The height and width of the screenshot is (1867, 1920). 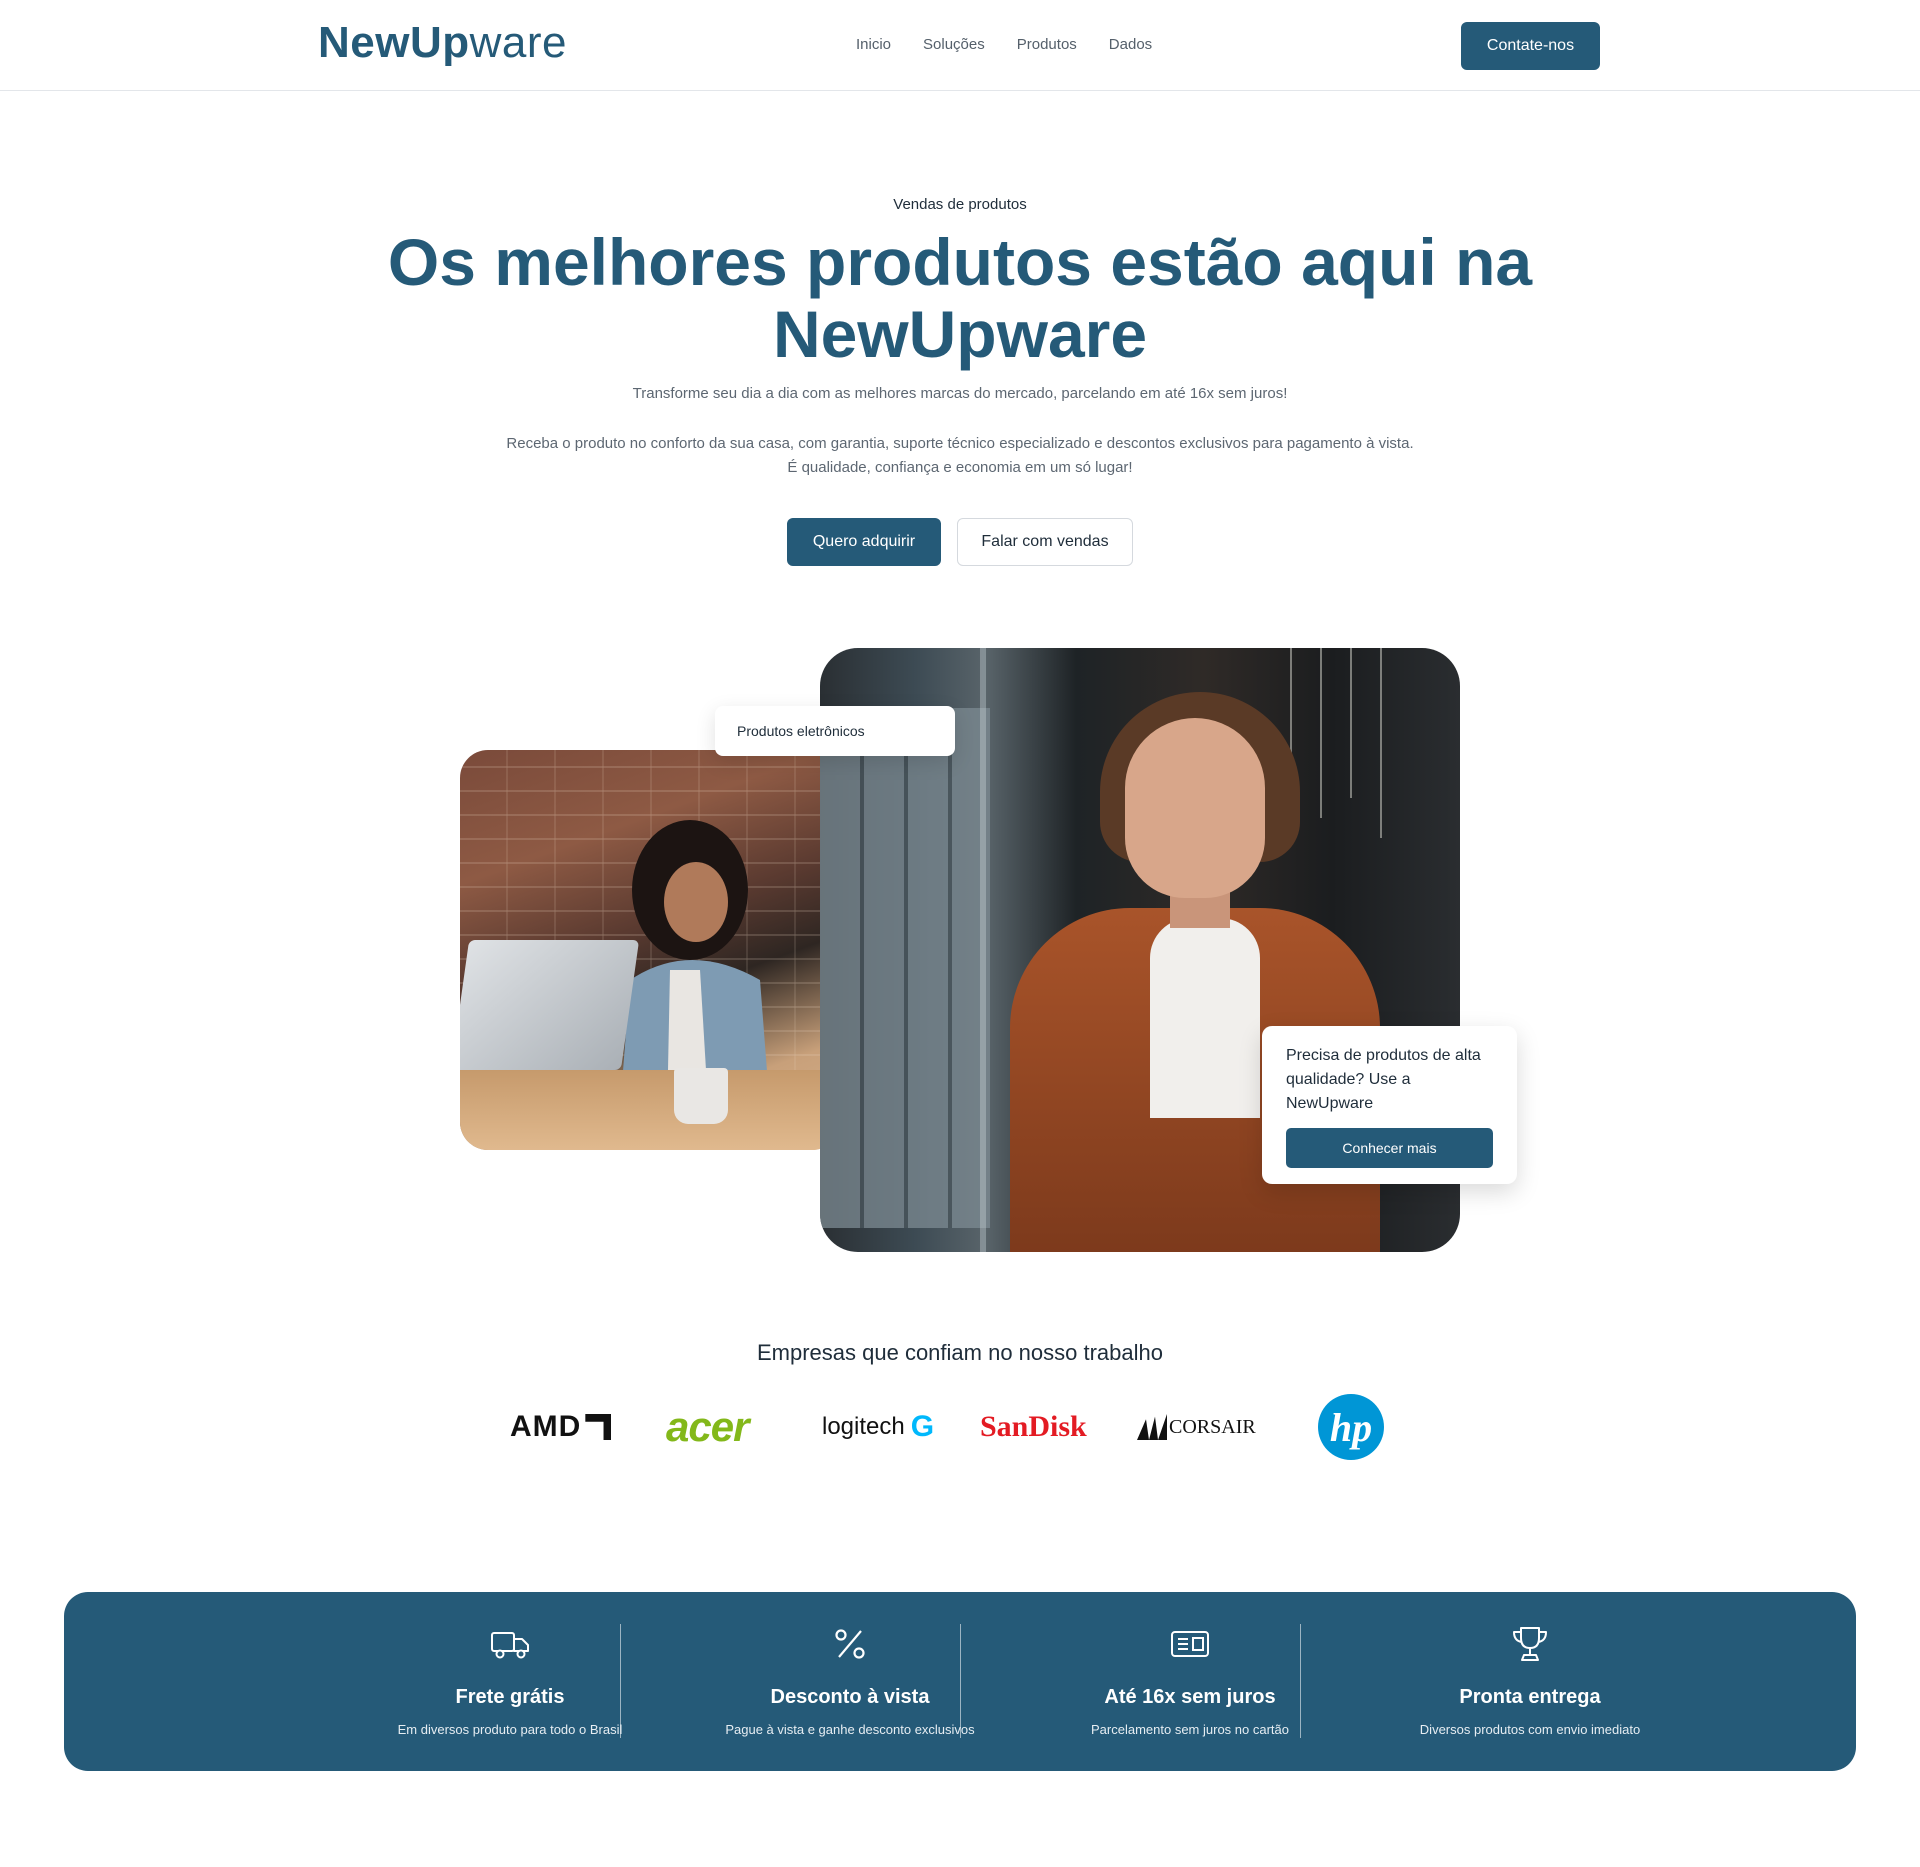 What do you see at coordinates (510, 1729) in the screenshot?
I see `benefit-subtitle: Em diversos produto para todo o Brasil` at bounding box center [510, 1729].